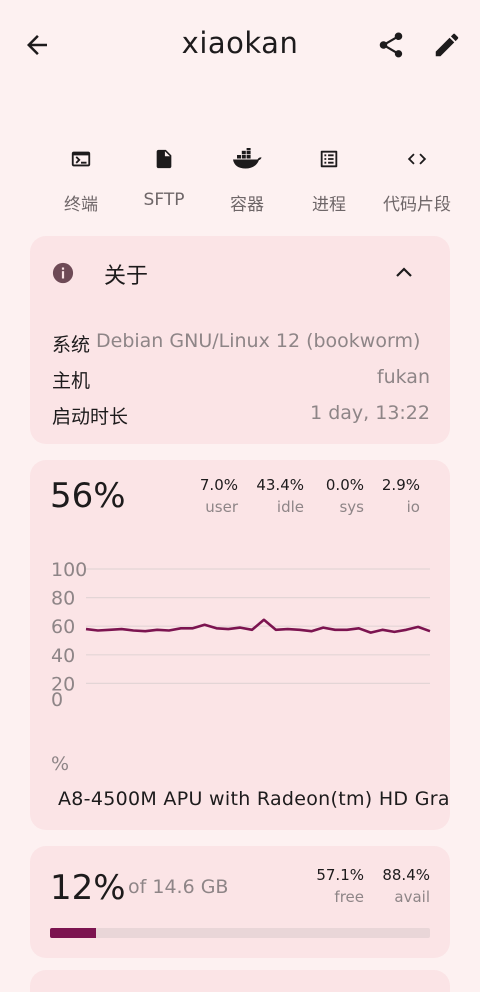 This screenshot has width=480, height=992. Describe the element at coordinates (240, 981) in the screenshot. I see `next-card` at that location.